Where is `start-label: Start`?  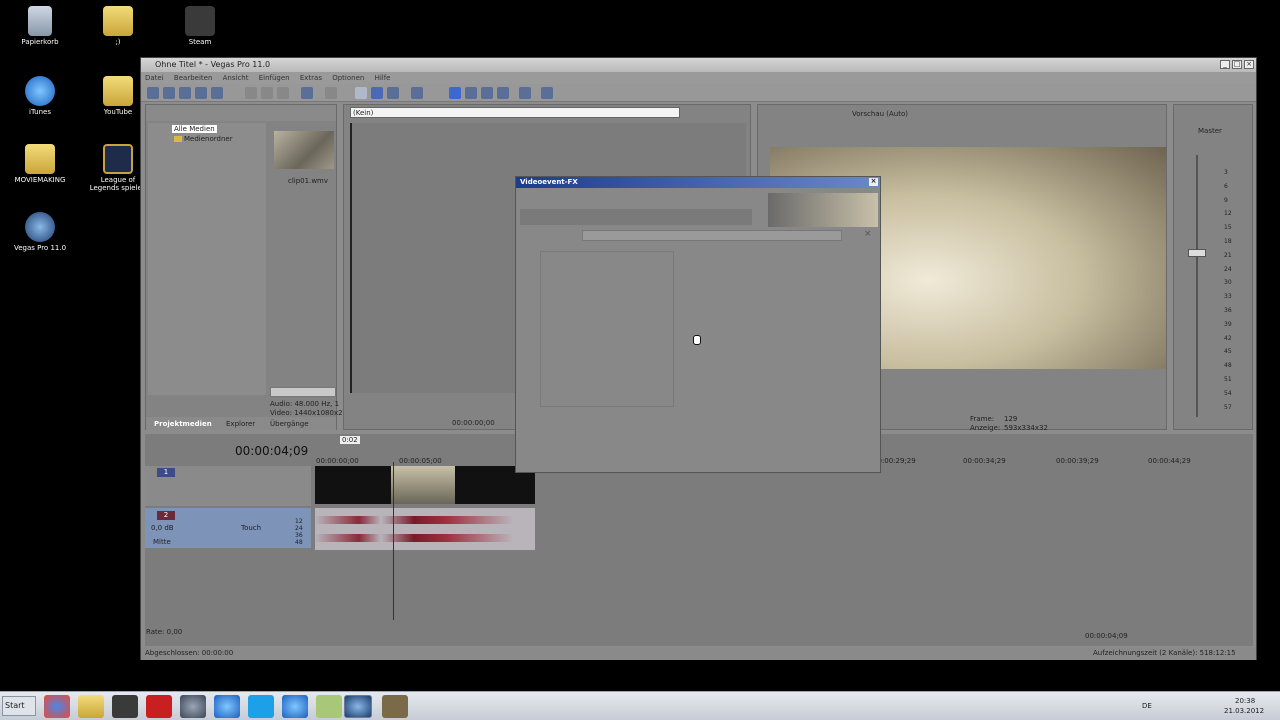 start-label: Start is located at coordinates (15, 705).